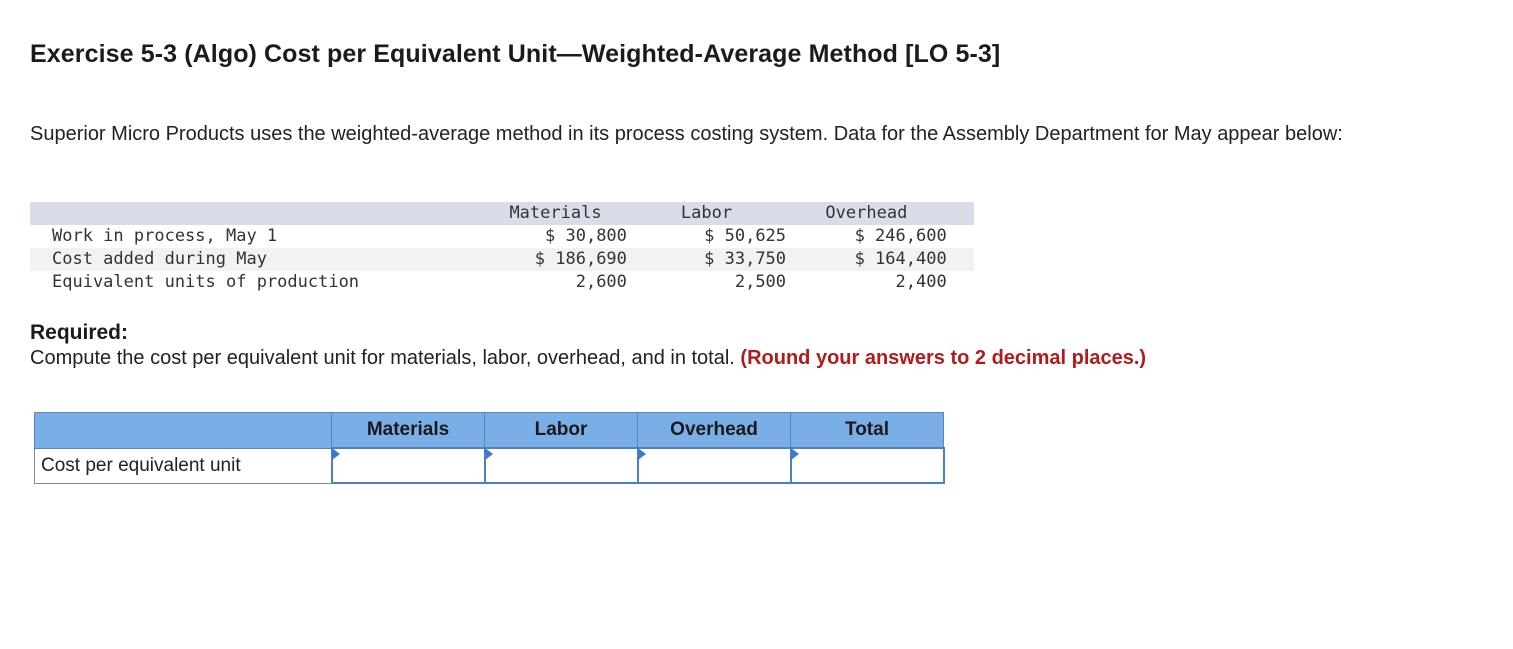 The height and width of the screenshot is (649, 1513). Describe the element at coordinates (867, 430) in the screenshot. I see `answer-header-total: Total` at that location.